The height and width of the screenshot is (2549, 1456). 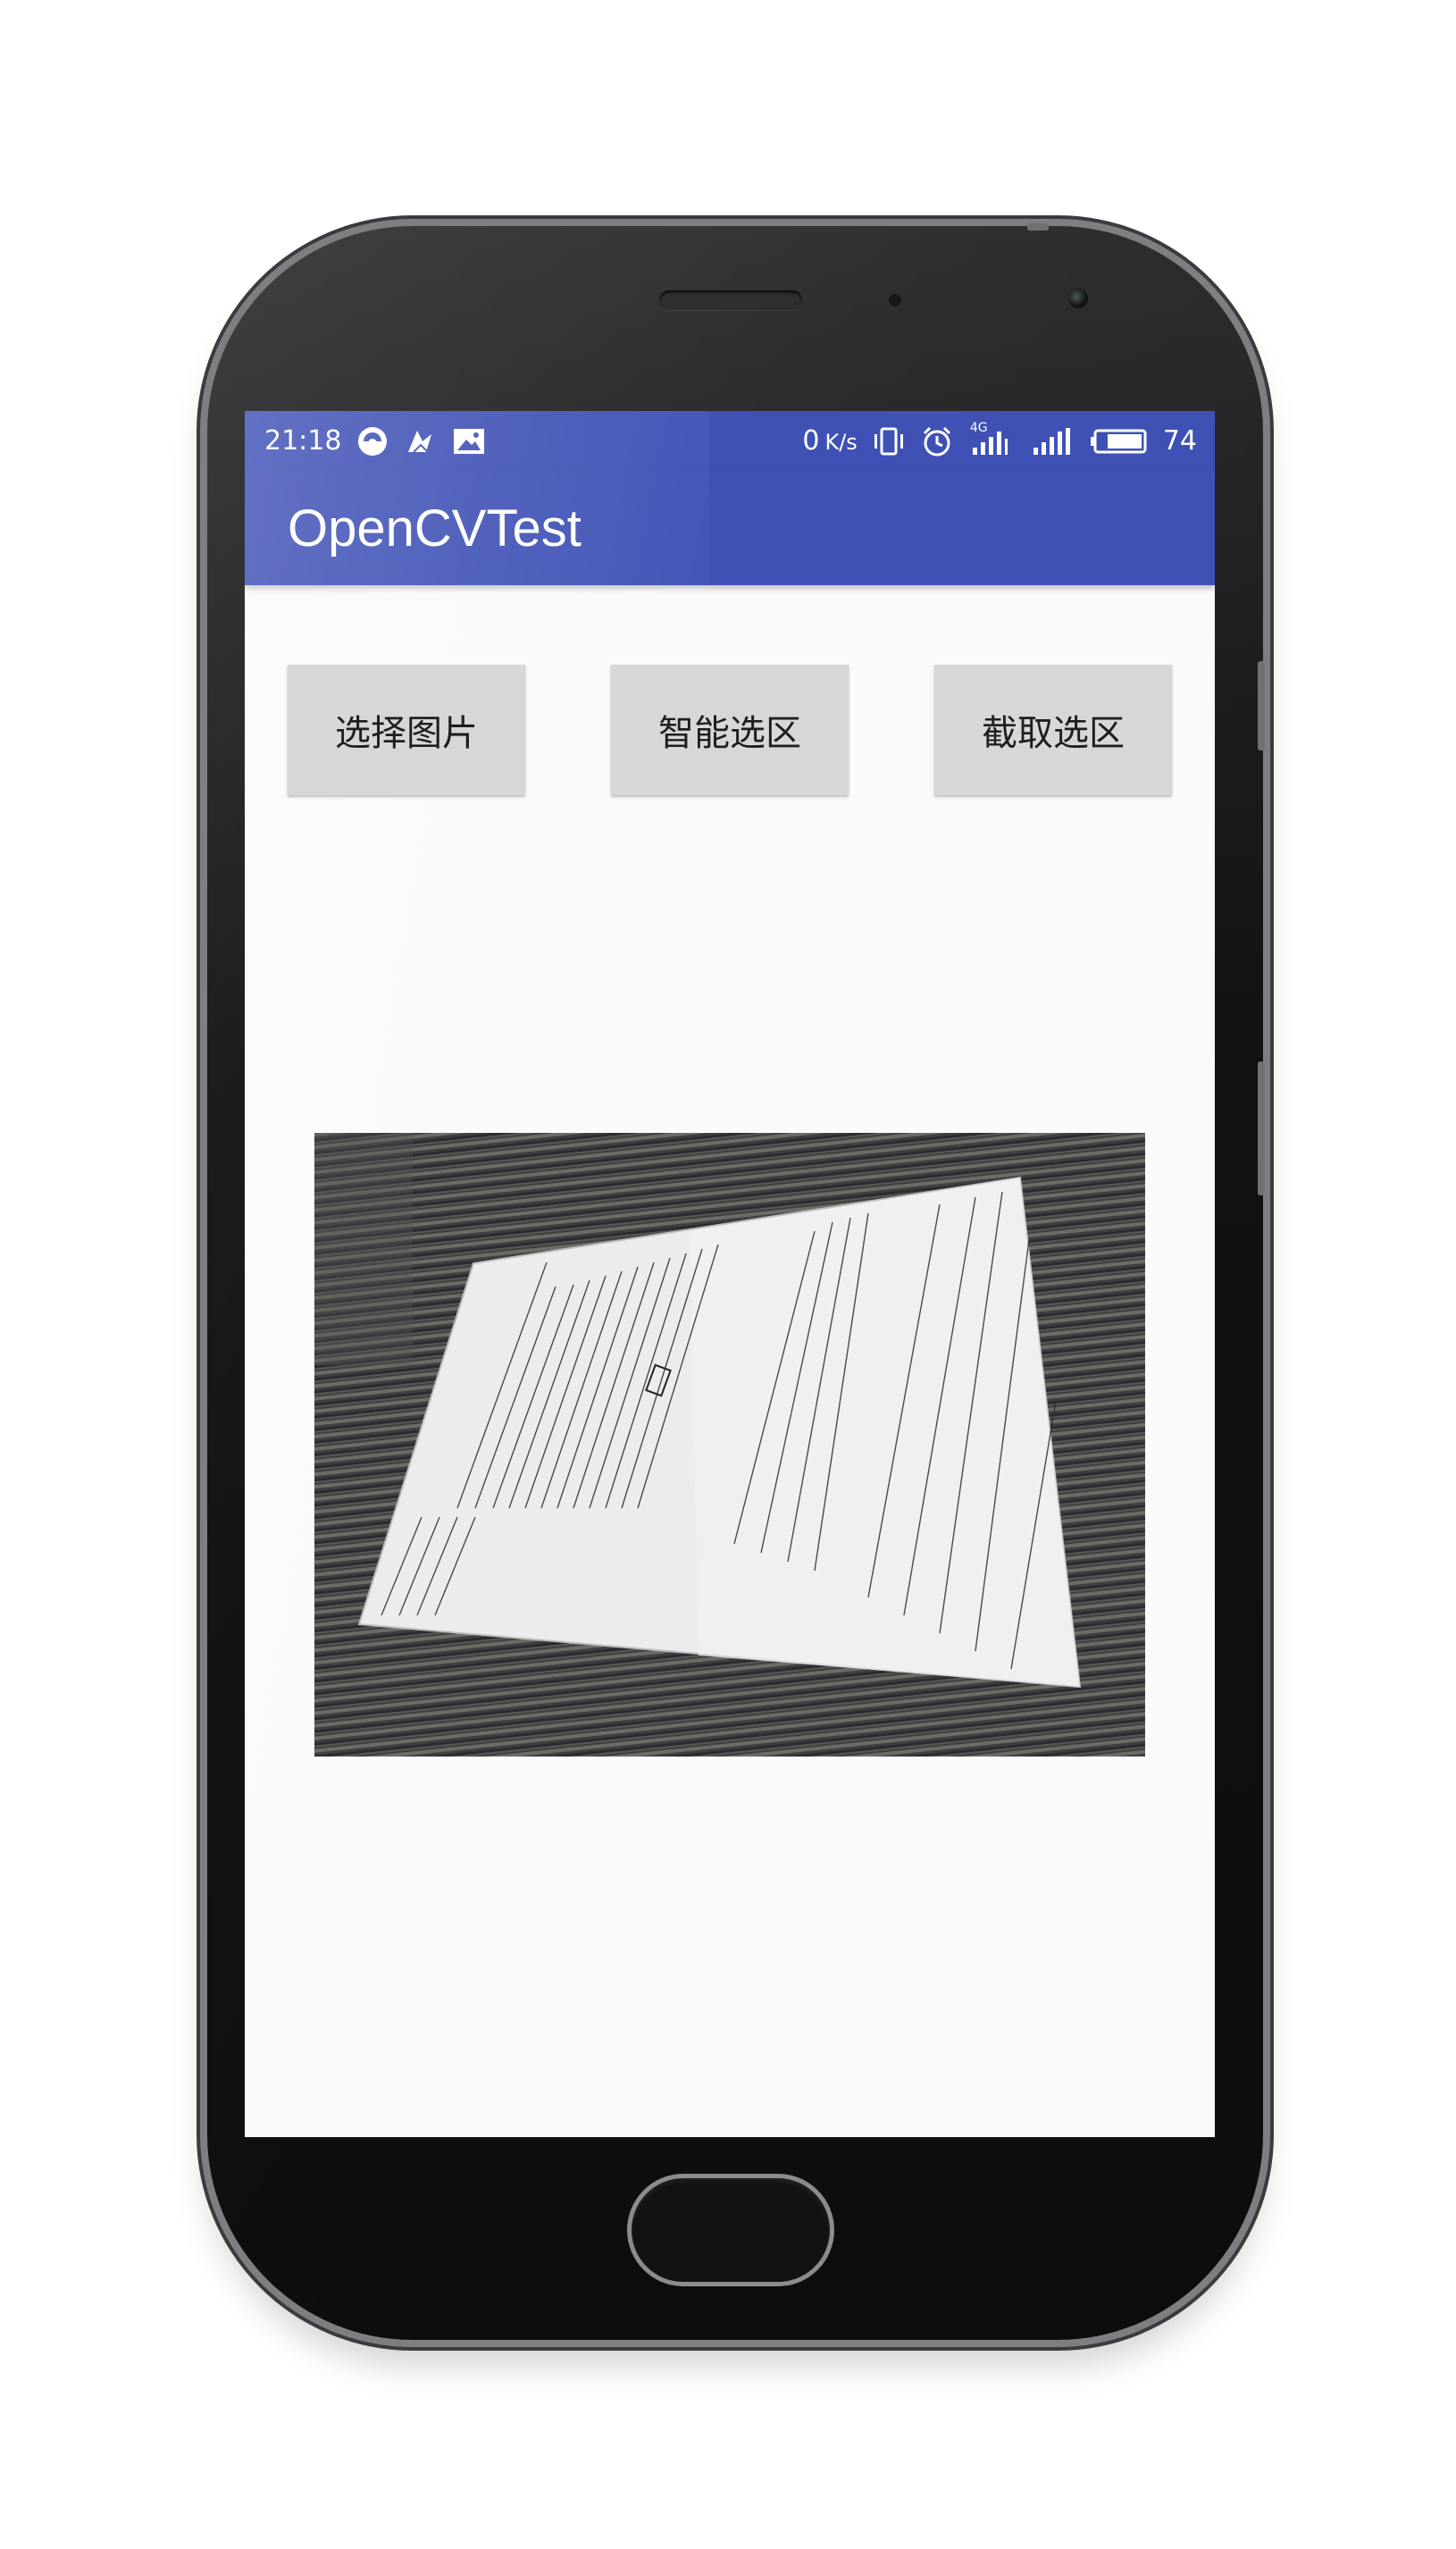 What do you see at coordinates (303, 441) in the screenshot?
I see `status-time: 21:18` at bounding box center [303, 441].